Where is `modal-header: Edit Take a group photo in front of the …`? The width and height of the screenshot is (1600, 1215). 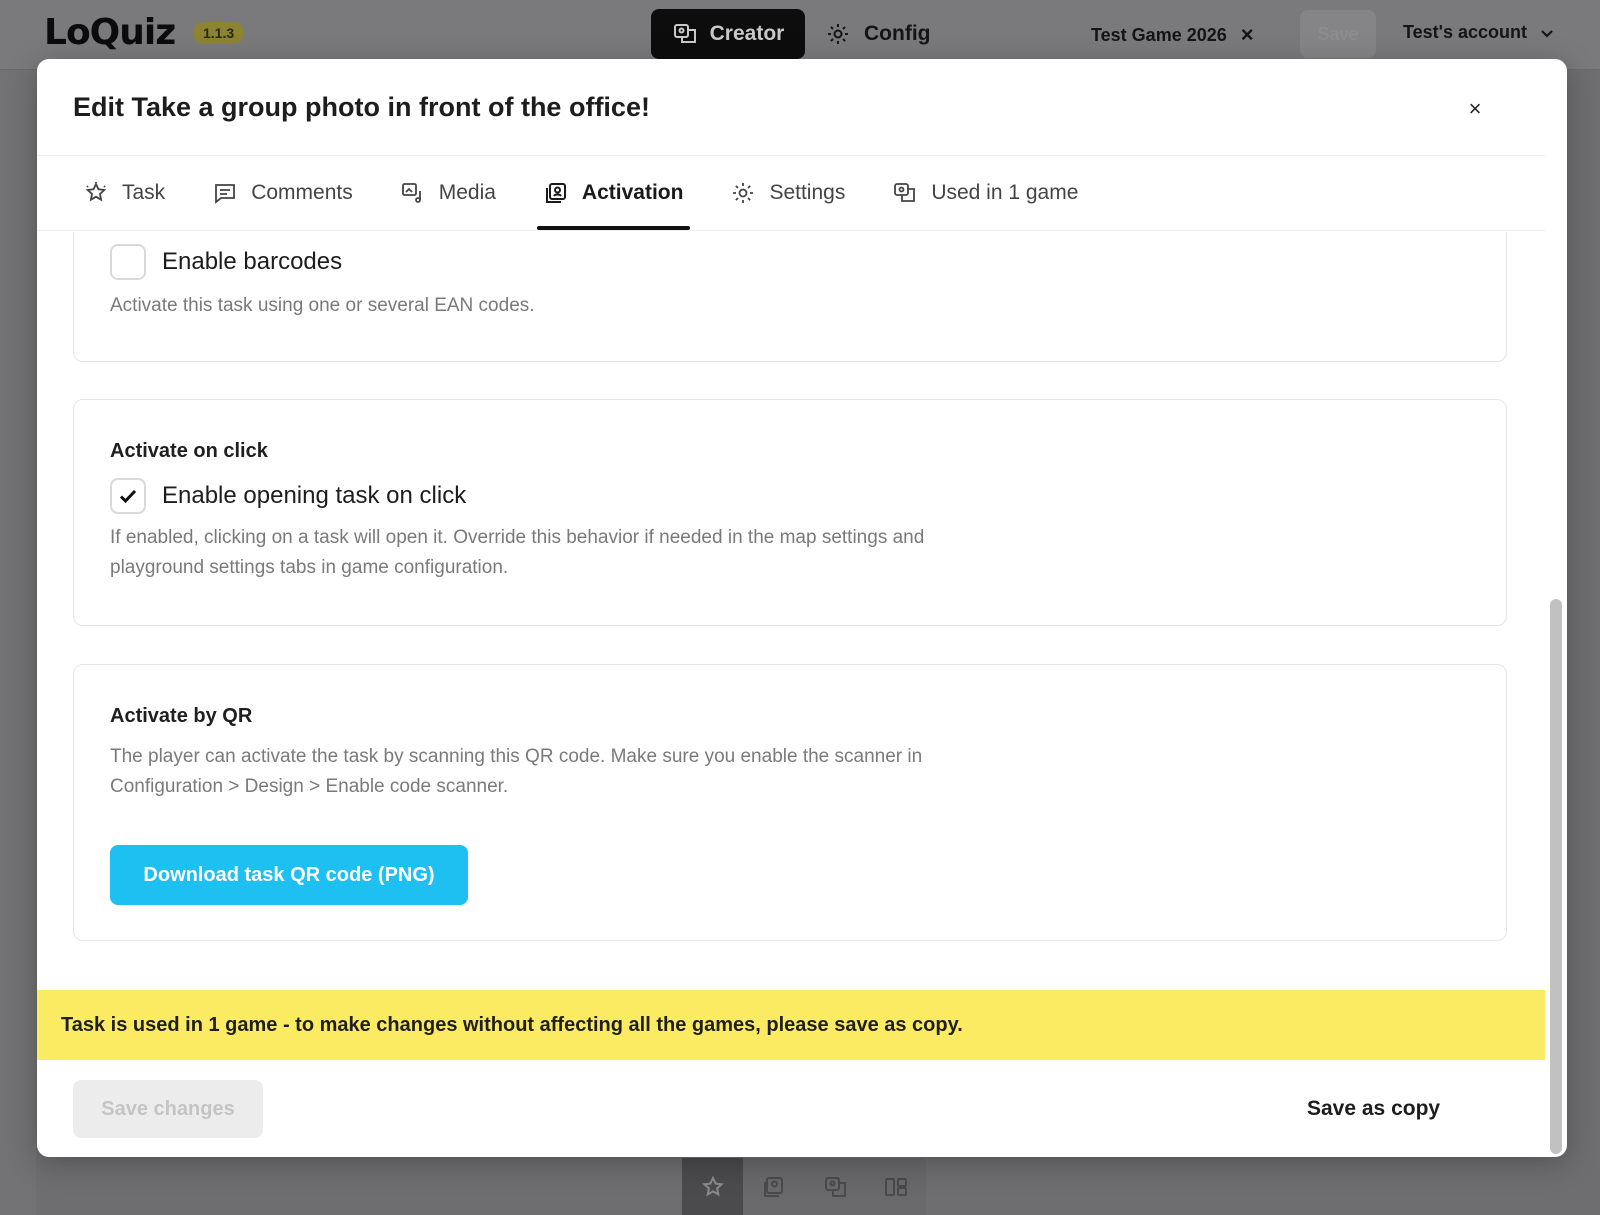
modal-header: Edit Take a group photo in front of the … is located at coordinates (791, 107).